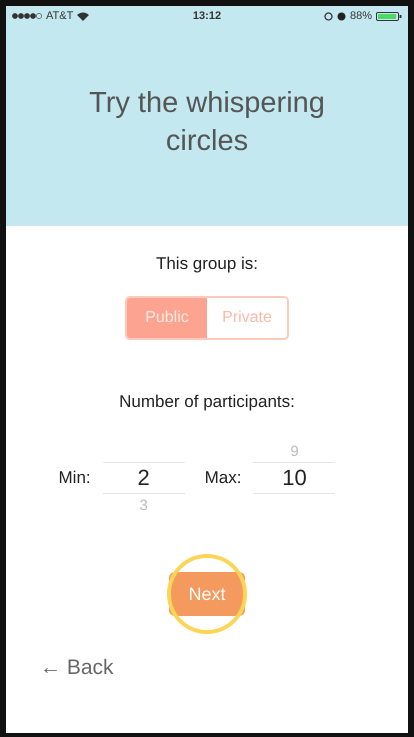 This screenshot has width=414, height=737. Describe the element at coordinates (74, 478) in the screenshot. I see `picker-label: Min:` at that location.